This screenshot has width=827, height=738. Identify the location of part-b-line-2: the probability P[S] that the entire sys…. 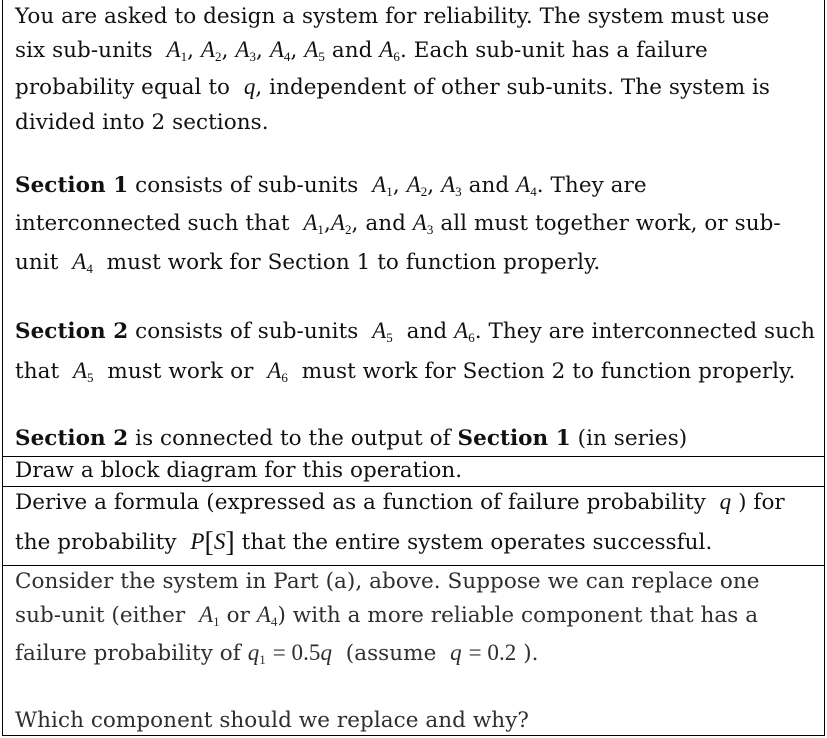
(364, 542).